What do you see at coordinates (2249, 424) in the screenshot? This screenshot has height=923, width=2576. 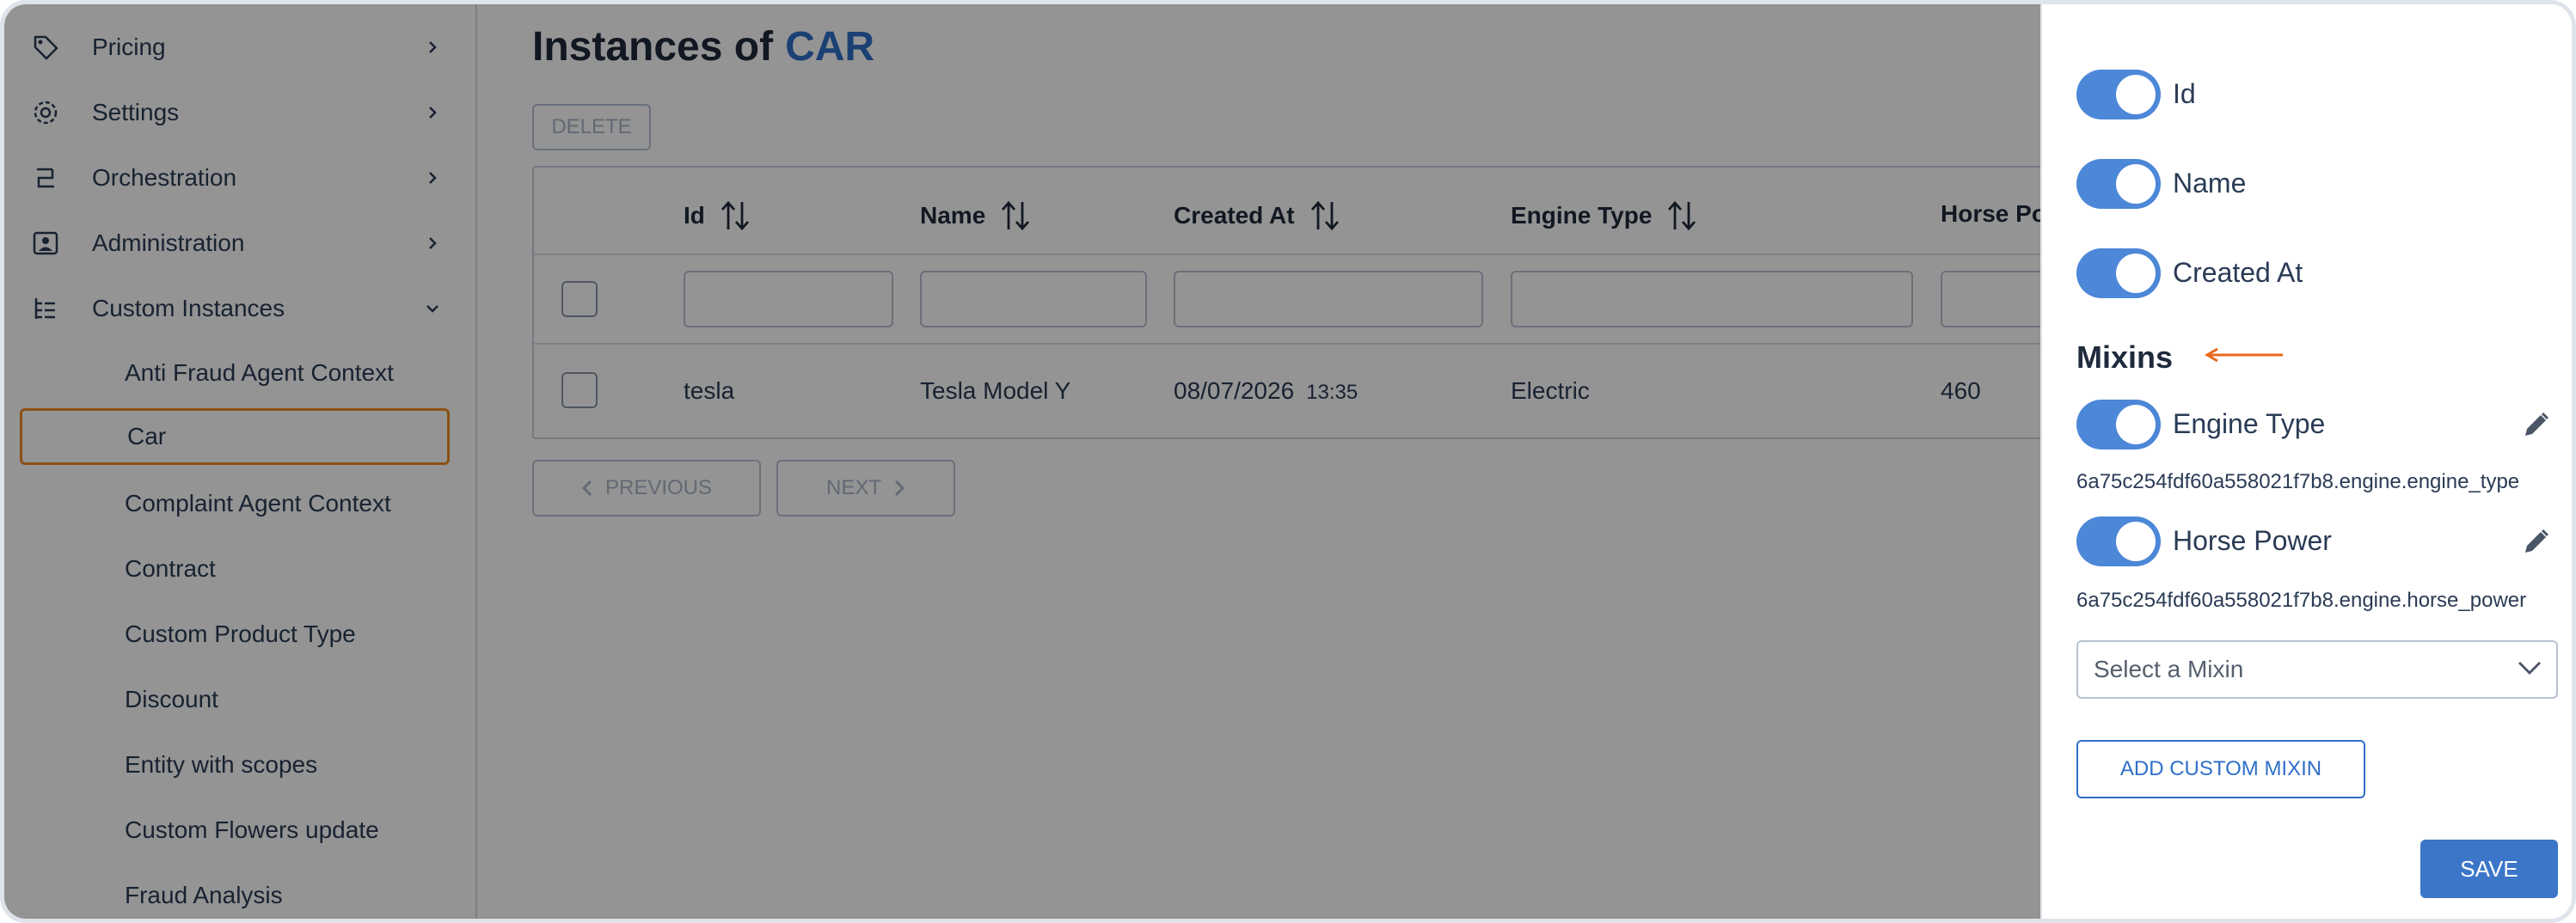 I see `toggle-label-engine-type: Engine Type` at bounding box center [2249, 424].